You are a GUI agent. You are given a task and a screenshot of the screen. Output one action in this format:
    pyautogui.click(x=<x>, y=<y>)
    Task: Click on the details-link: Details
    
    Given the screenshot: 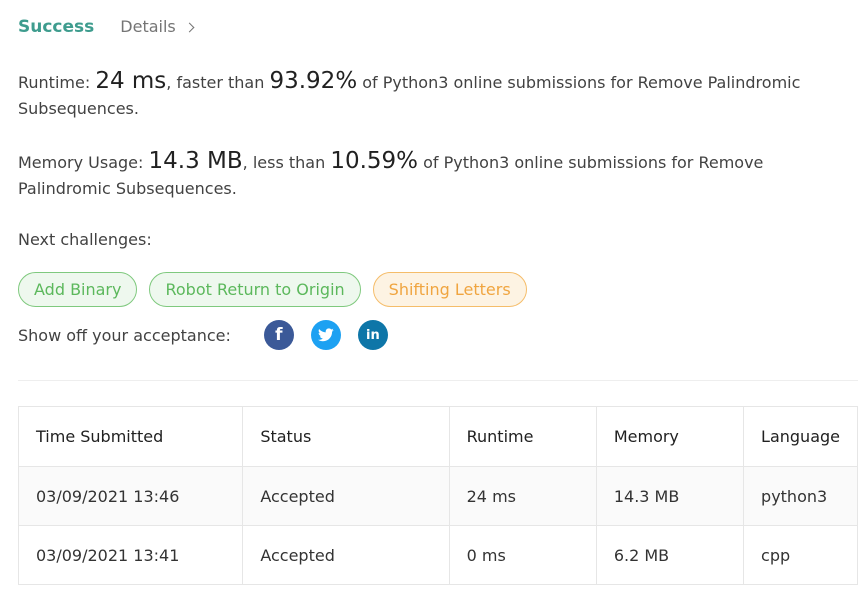 What is the action you would take?
    pyautogui.click(x=157, y=26)
    